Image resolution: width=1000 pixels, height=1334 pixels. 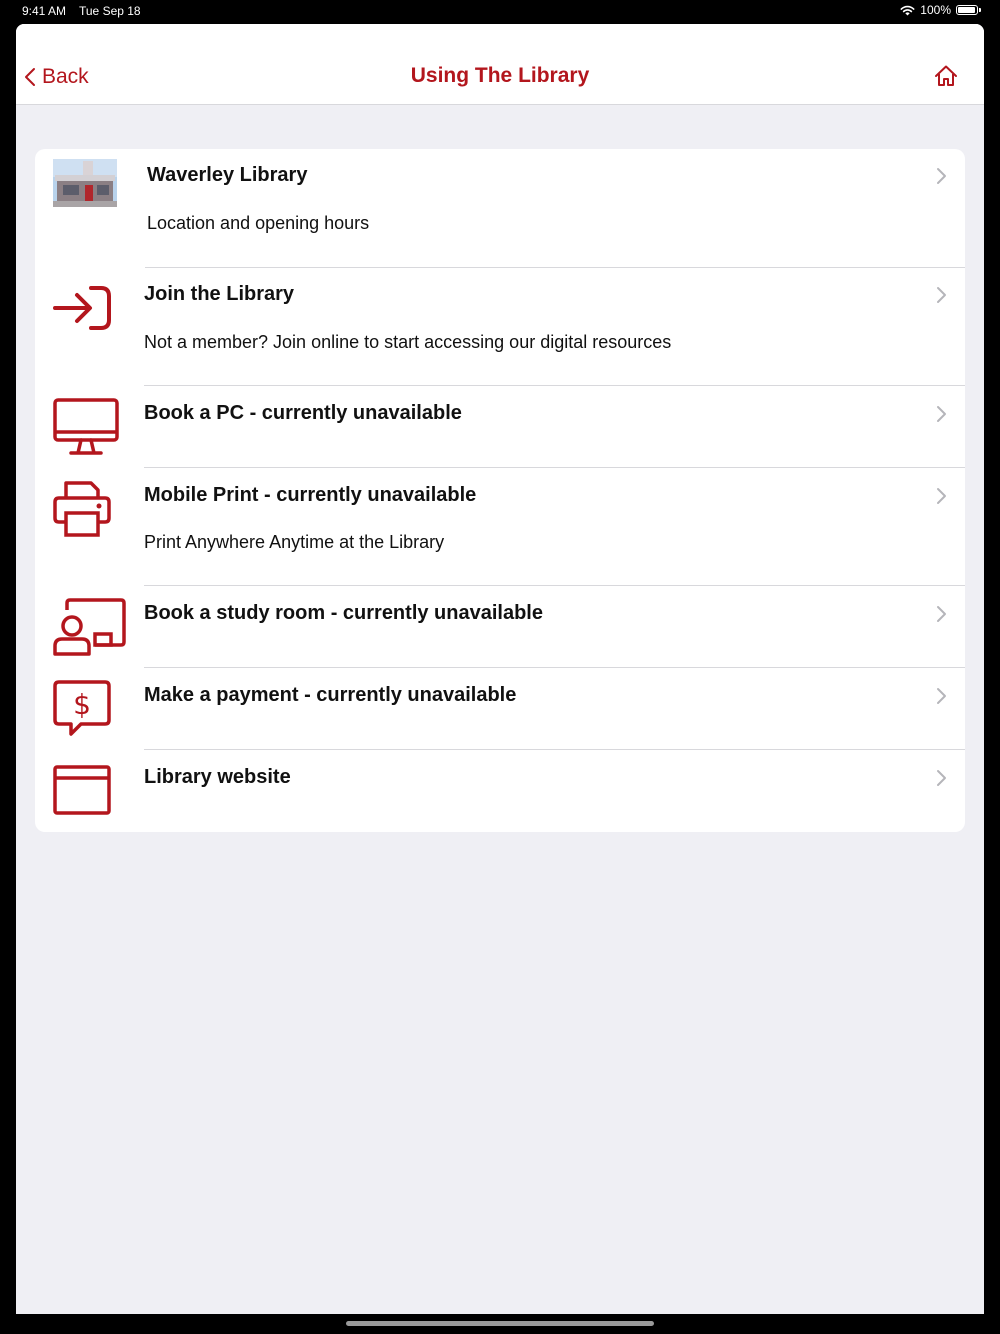 What do you see at coordinates (303, 413) in the screenshot?
I see `list-item-title: Book a PC - currently unavailable` at bounding box center [303, 413].